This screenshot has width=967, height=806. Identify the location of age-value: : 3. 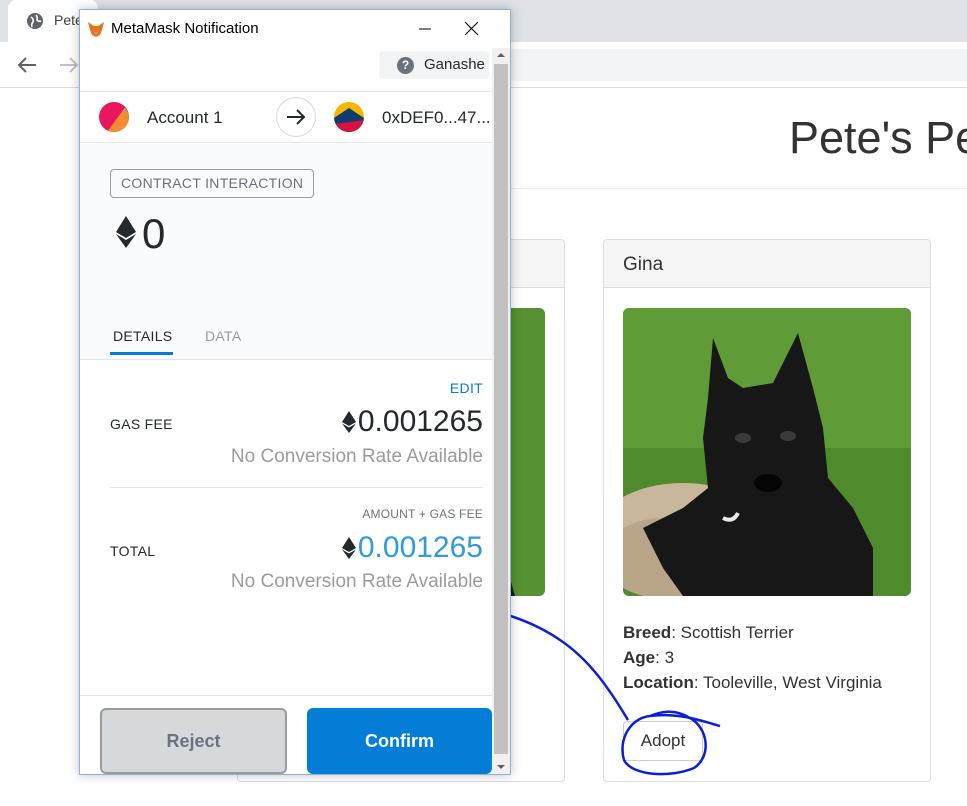
(665, 657).